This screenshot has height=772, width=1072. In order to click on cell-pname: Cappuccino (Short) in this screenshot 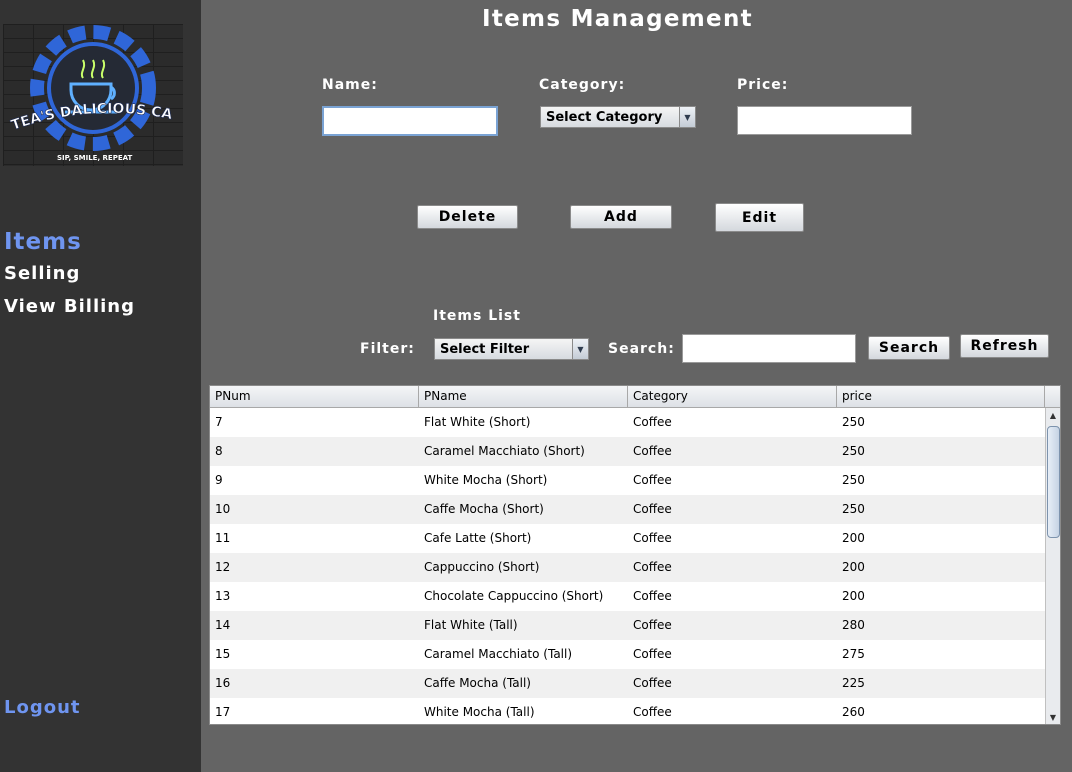, I will do `click(482, 567)`.